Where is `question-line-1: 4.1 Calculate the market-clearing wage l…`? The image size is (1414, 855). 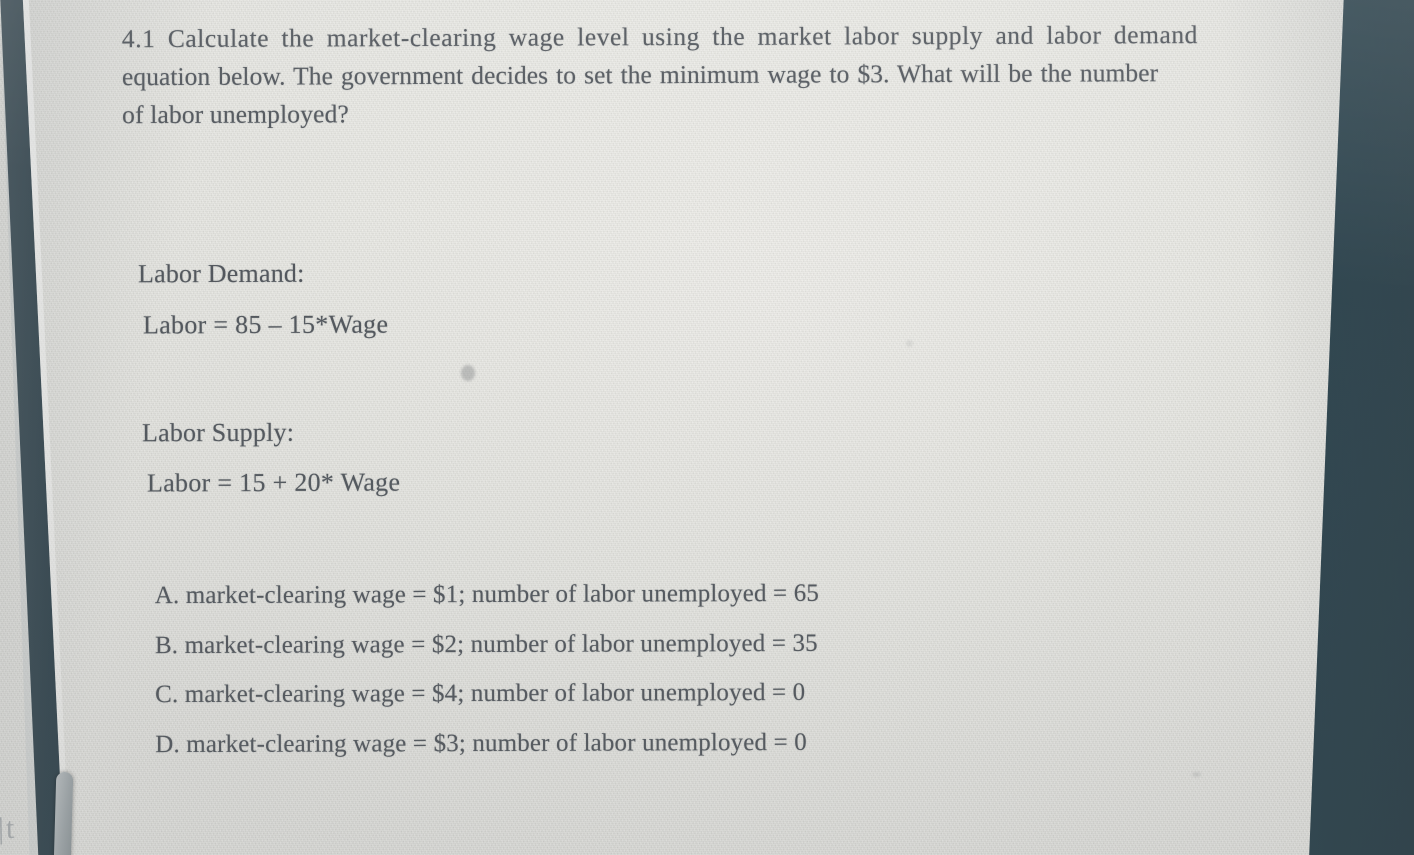
question-line-1: 4.1 Calculate the market-clearing wage l… is located at coordinates (659, 37).